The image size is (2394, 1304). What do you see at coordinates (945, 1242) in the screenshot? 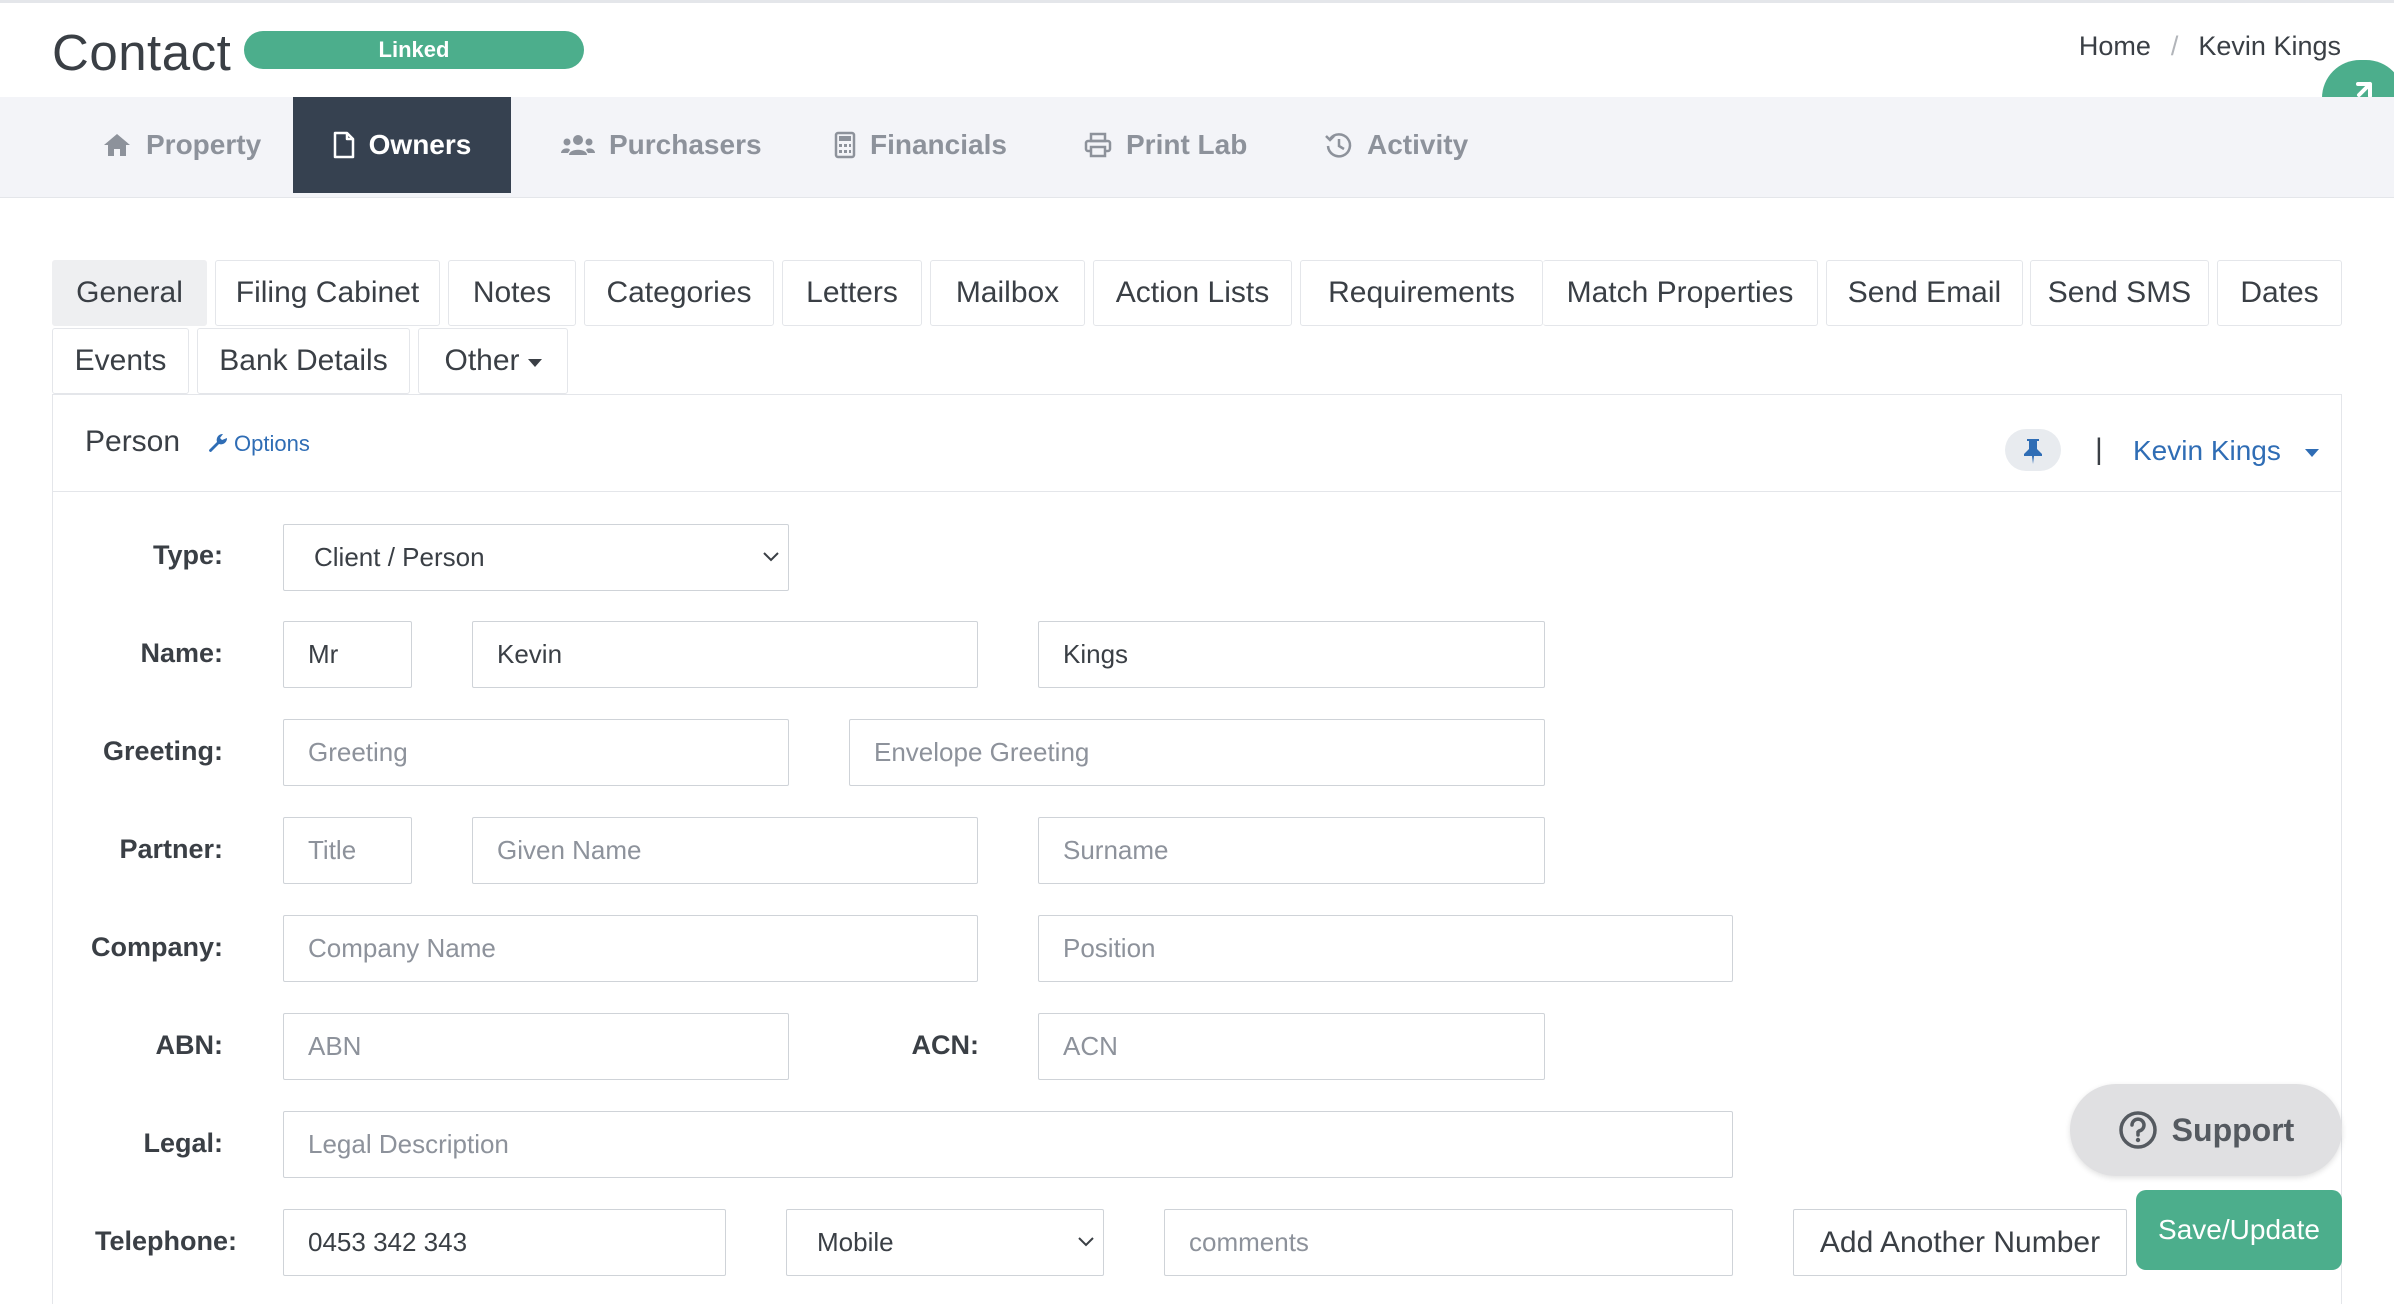
I see `phone-type-select: Mobile` at bounding box center [945, 1242].